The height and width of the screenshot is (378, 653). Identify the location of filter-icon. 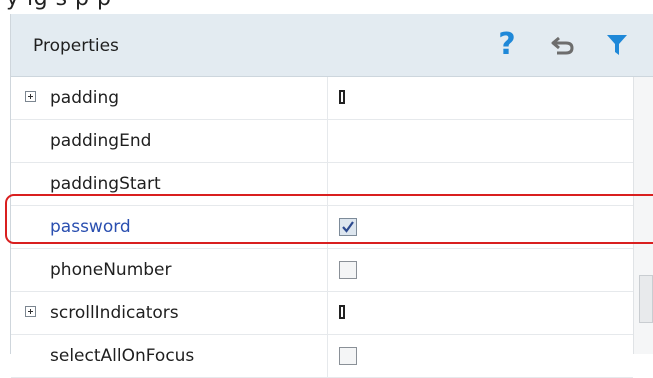
(617, 45).